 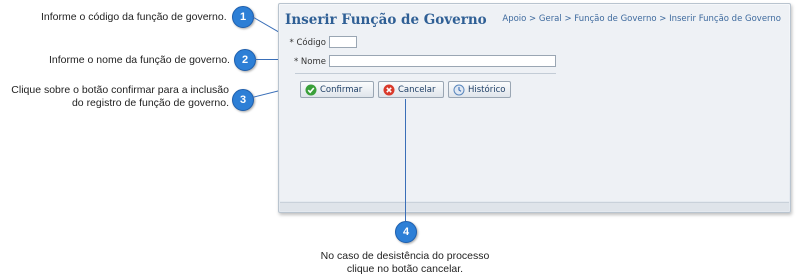 I want to click on history-icon, so click(x=459, y=90).